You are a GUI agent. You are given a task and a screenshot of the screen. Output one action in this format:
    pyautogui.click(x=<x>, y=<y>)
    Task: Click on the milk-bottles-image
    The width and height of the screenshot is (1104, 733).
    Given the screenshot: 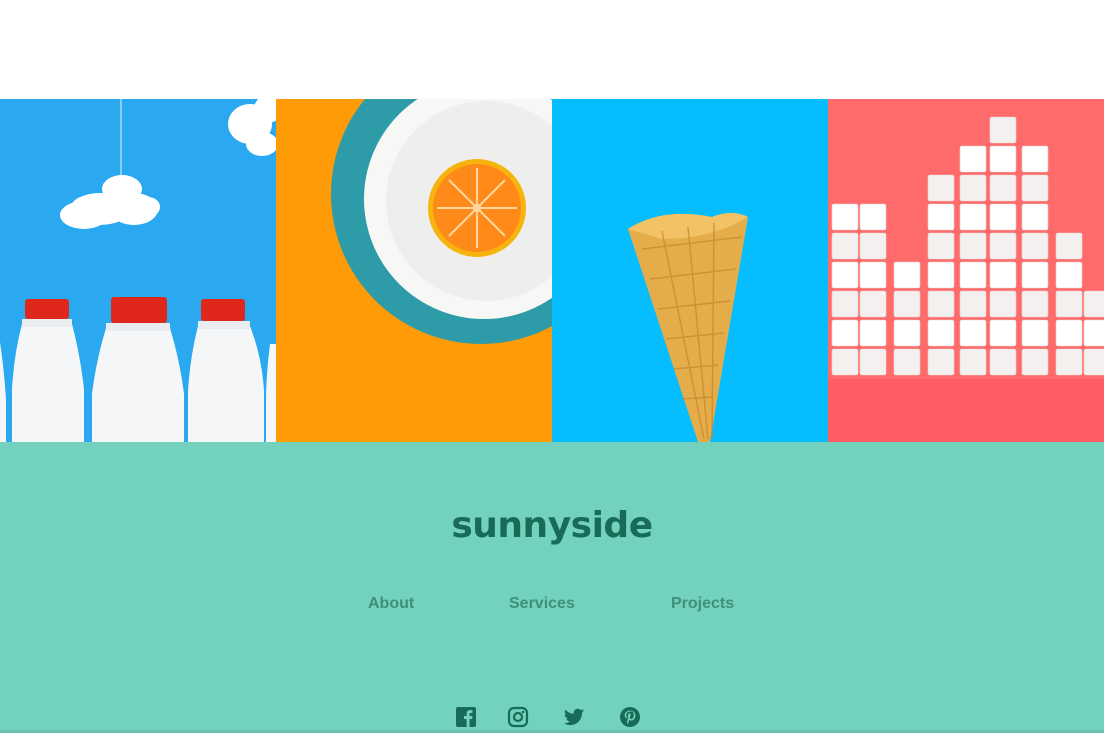 What is the action you would take?
    pyautogui.click(x=138, y=270)
    